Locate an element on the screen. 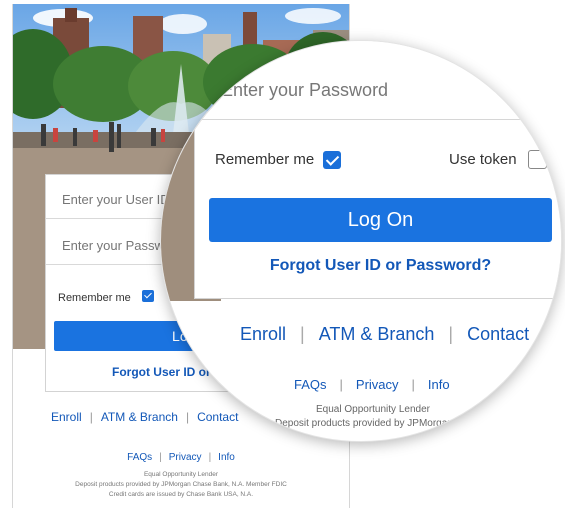 The width and height of the screenshot is (565, 508). footer-links-zoom: Enroll | ATM & Branch | Contact is located at coordinates (384, 334).